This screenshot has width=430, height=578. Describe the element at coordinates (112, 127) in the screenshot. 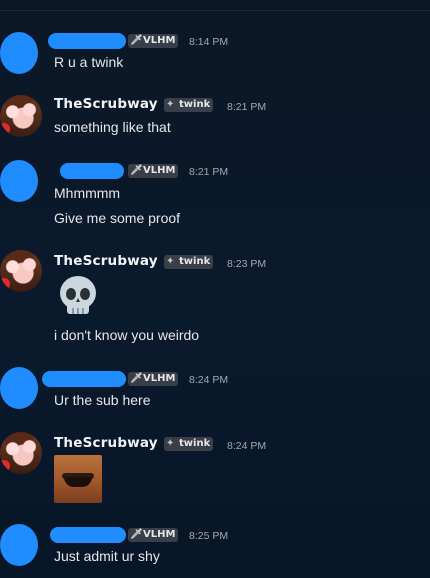

I see `message-text: something like that` at that location.